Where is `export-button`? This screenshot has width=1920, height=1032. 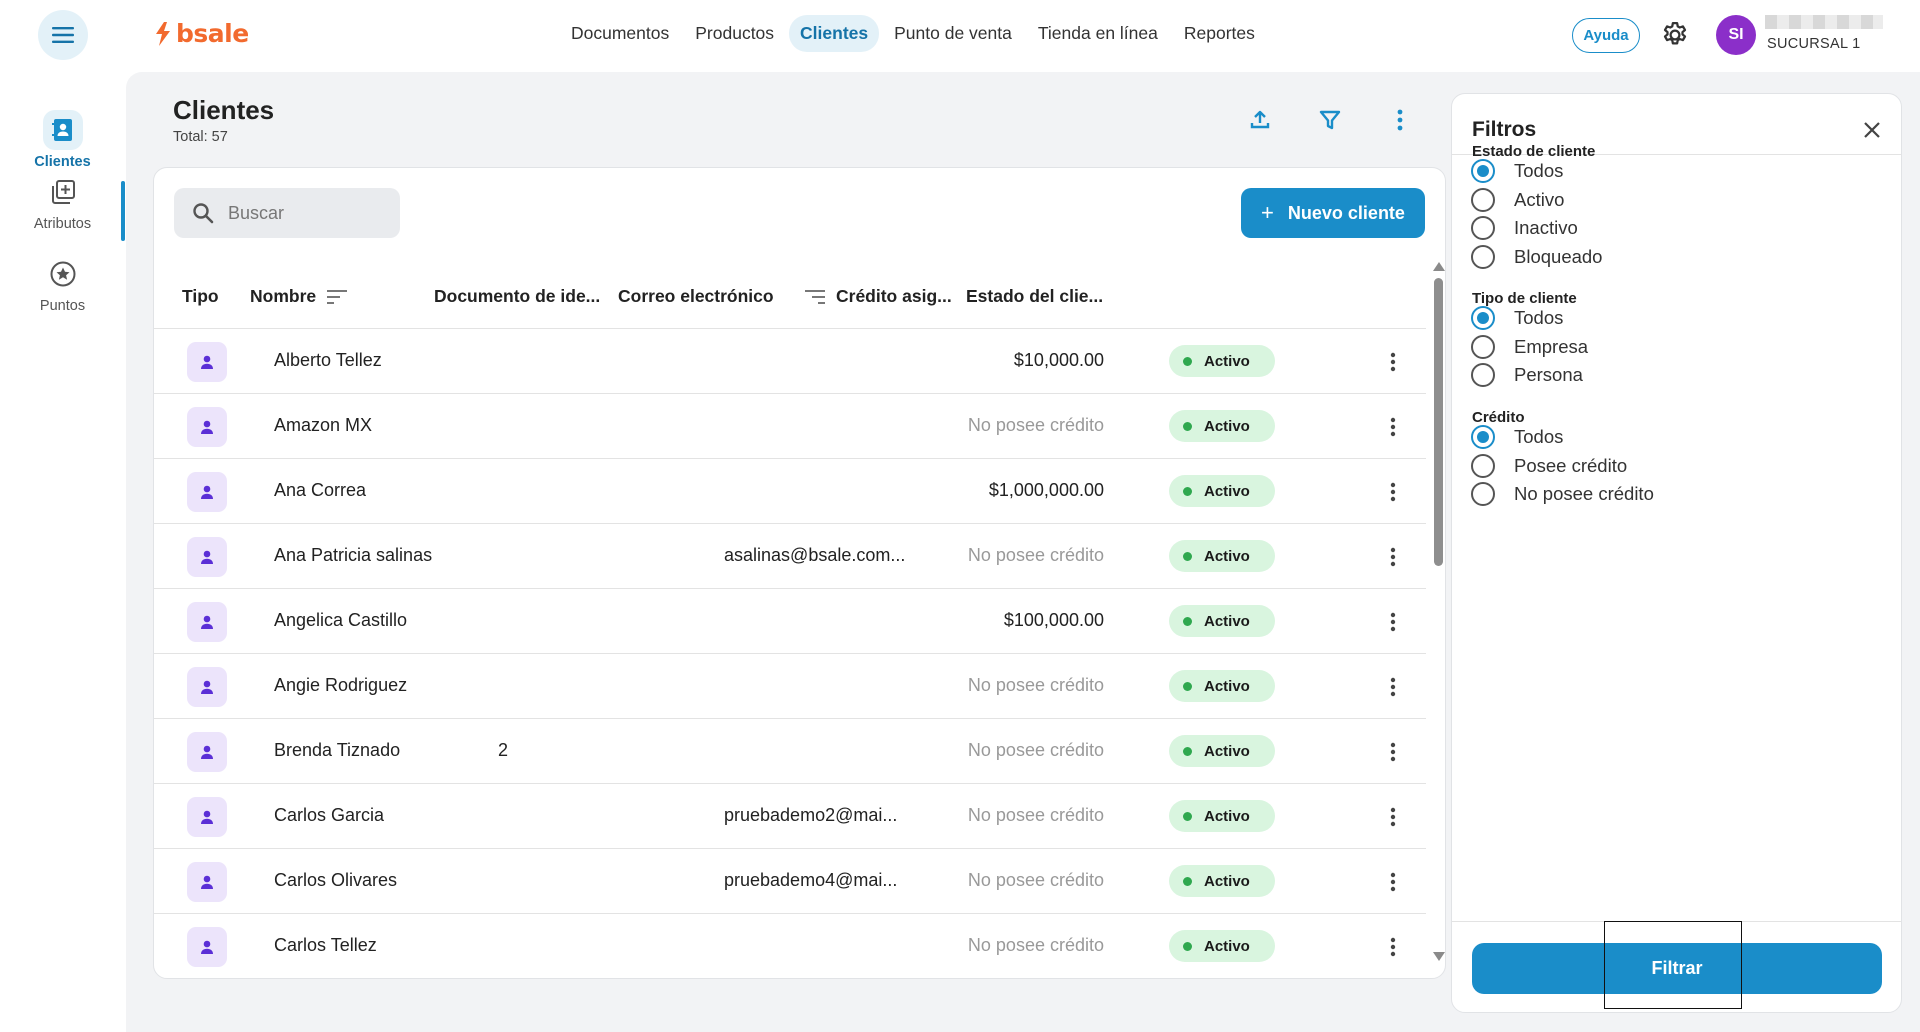 export-button is located at coordinates (1260, 120).